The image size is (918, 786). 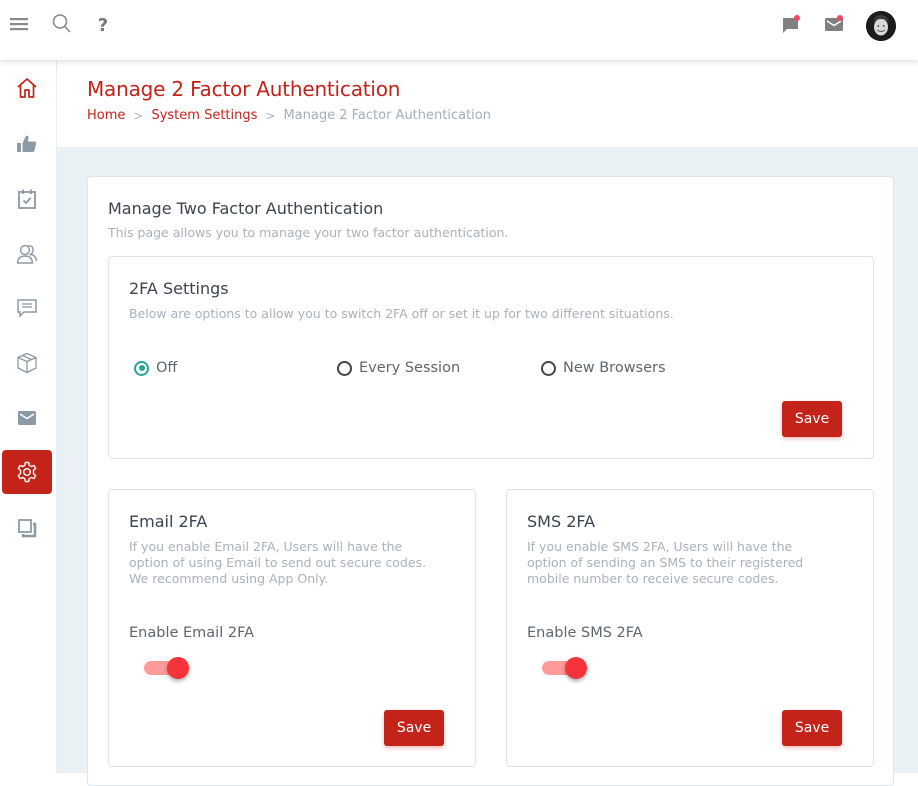 I want to click on sidebar-item-messages, so click(x=27, y=308).